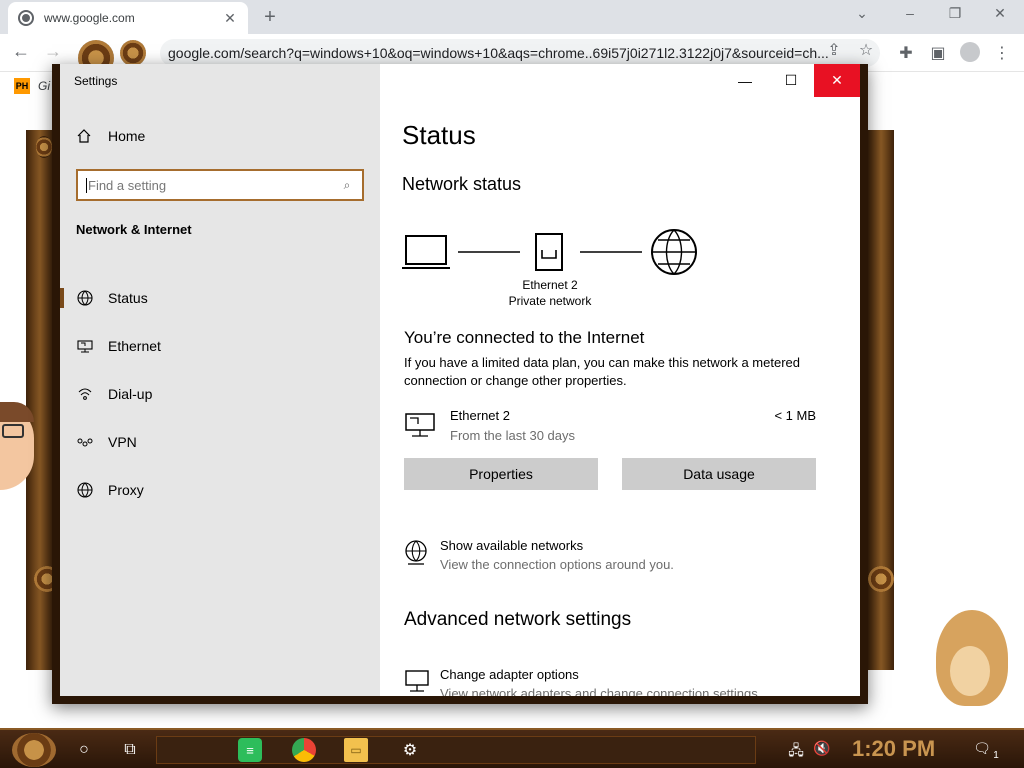 The width and height of the screenshot is (1024, 768). What do you see at coordinates (220, 298) in the screenshot?
I see `sidebar-item-status: Status` at bounding box center [220, 298].